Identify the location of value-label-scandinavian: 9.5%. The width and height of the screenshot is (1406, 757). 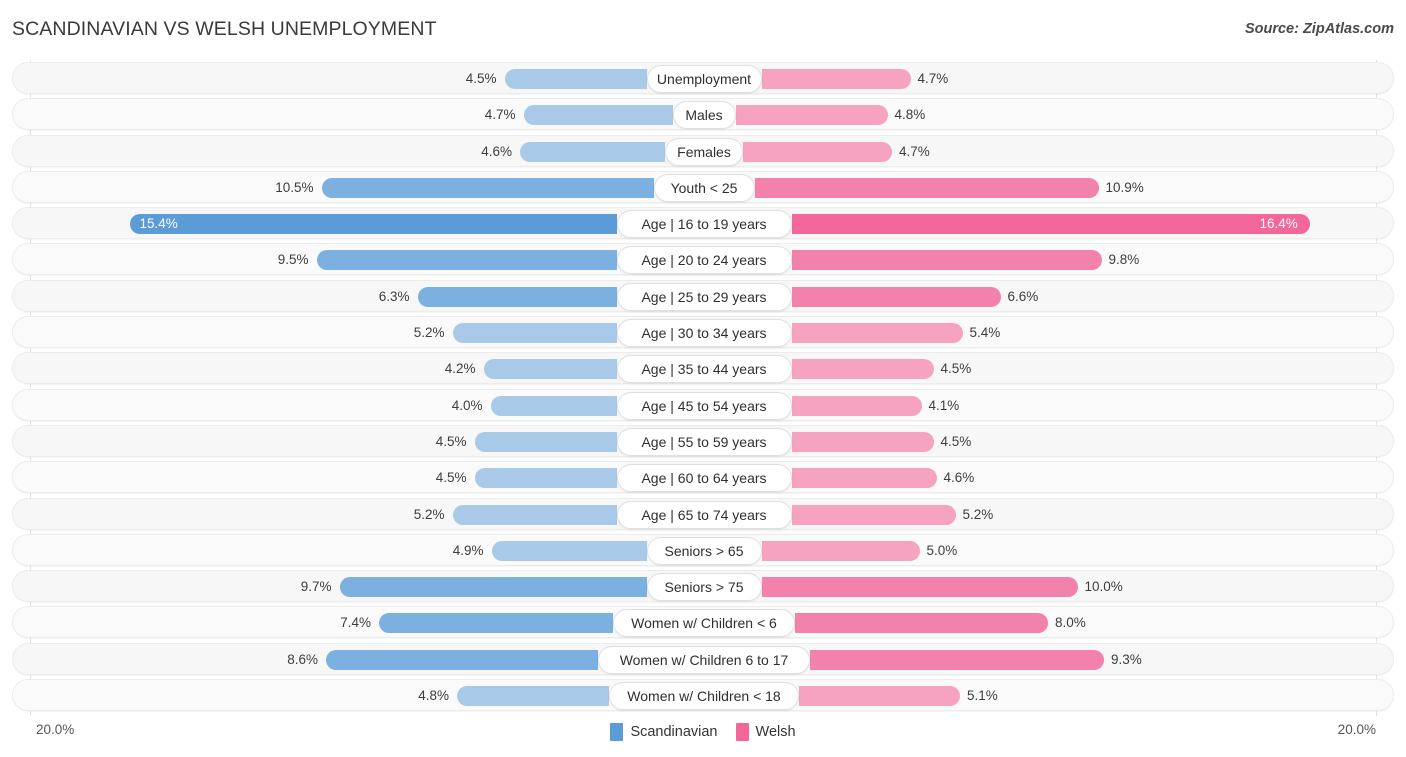
(293, 260).